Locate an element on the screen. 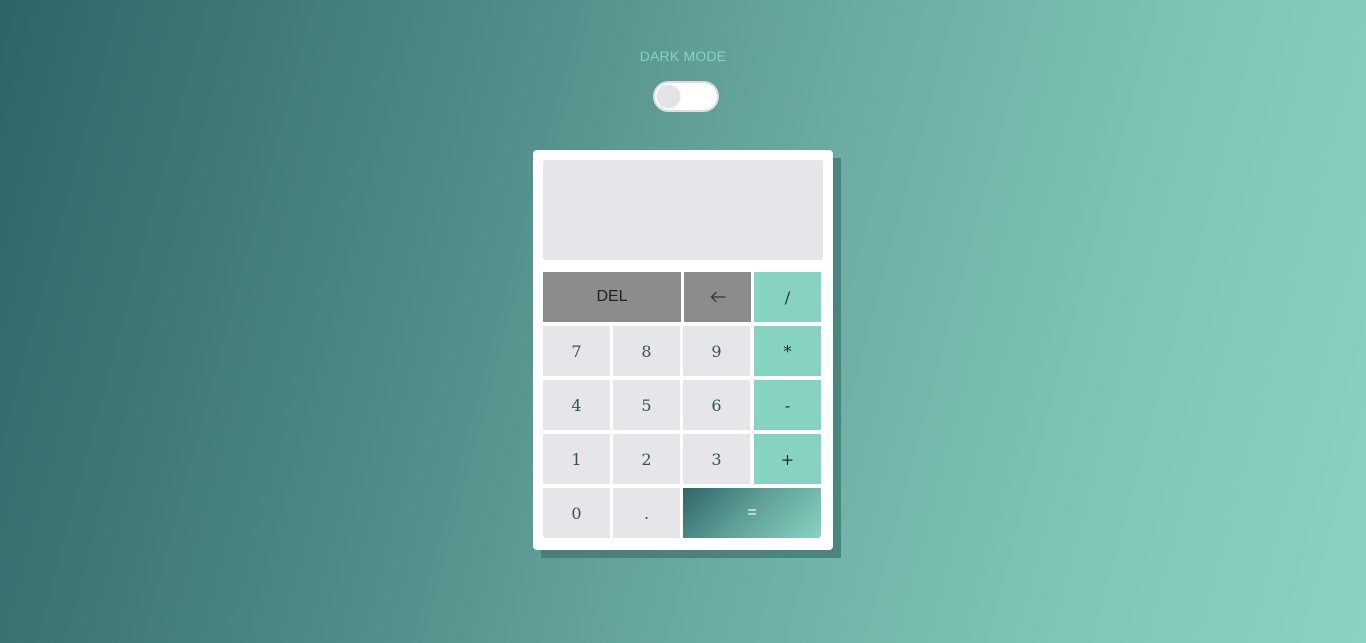 The image size is (1366, 643). calculator: DEL / 7 8 9 * 4 5 6 - 1 2 3 + 0 . = is located at coordinates (683, 350).